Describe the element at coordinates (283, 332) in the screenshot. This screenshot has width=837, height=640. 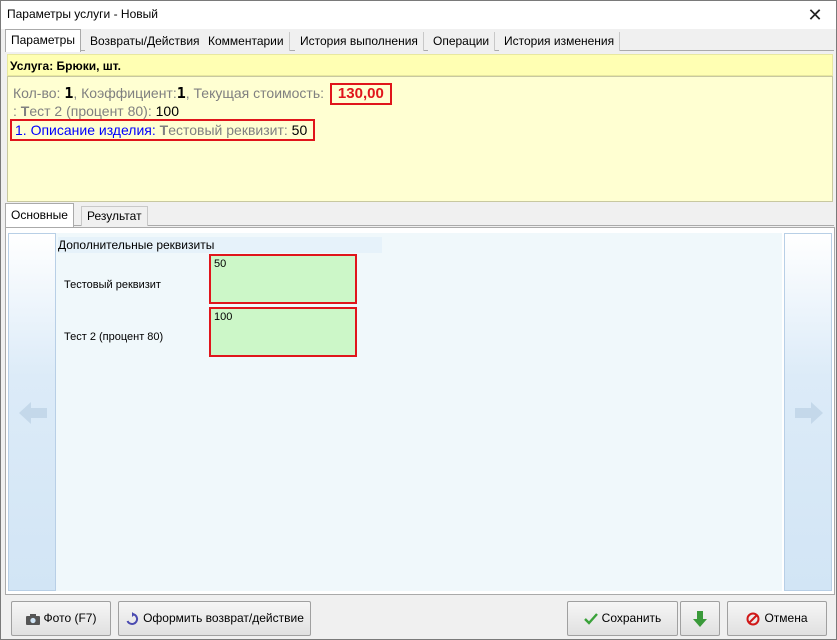
I see `field-input-test2: 100` at that location.